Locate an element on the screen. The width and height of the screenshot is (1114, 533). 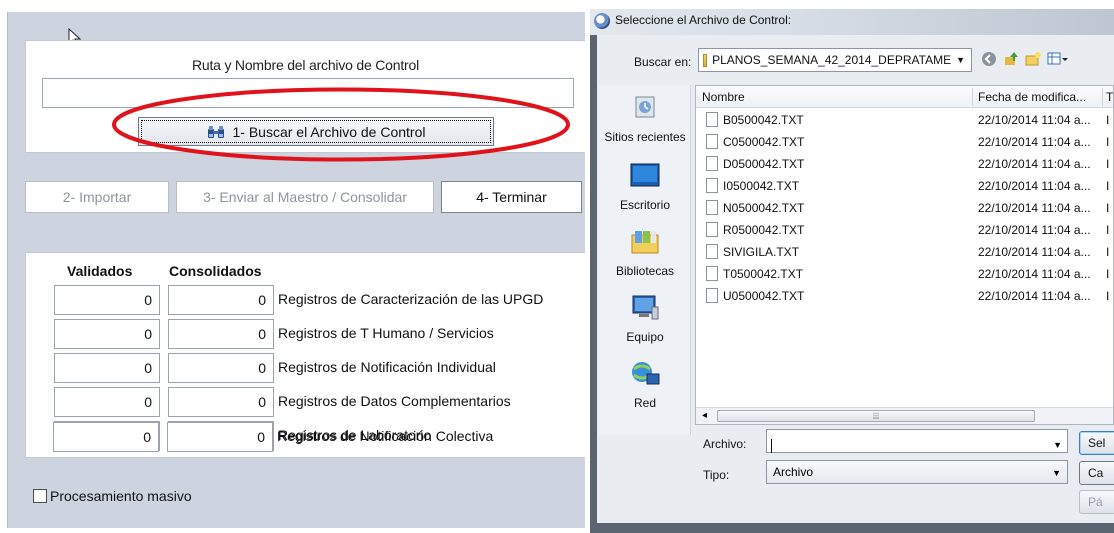
column-tipo: T is located at coordinates (1109, 97).